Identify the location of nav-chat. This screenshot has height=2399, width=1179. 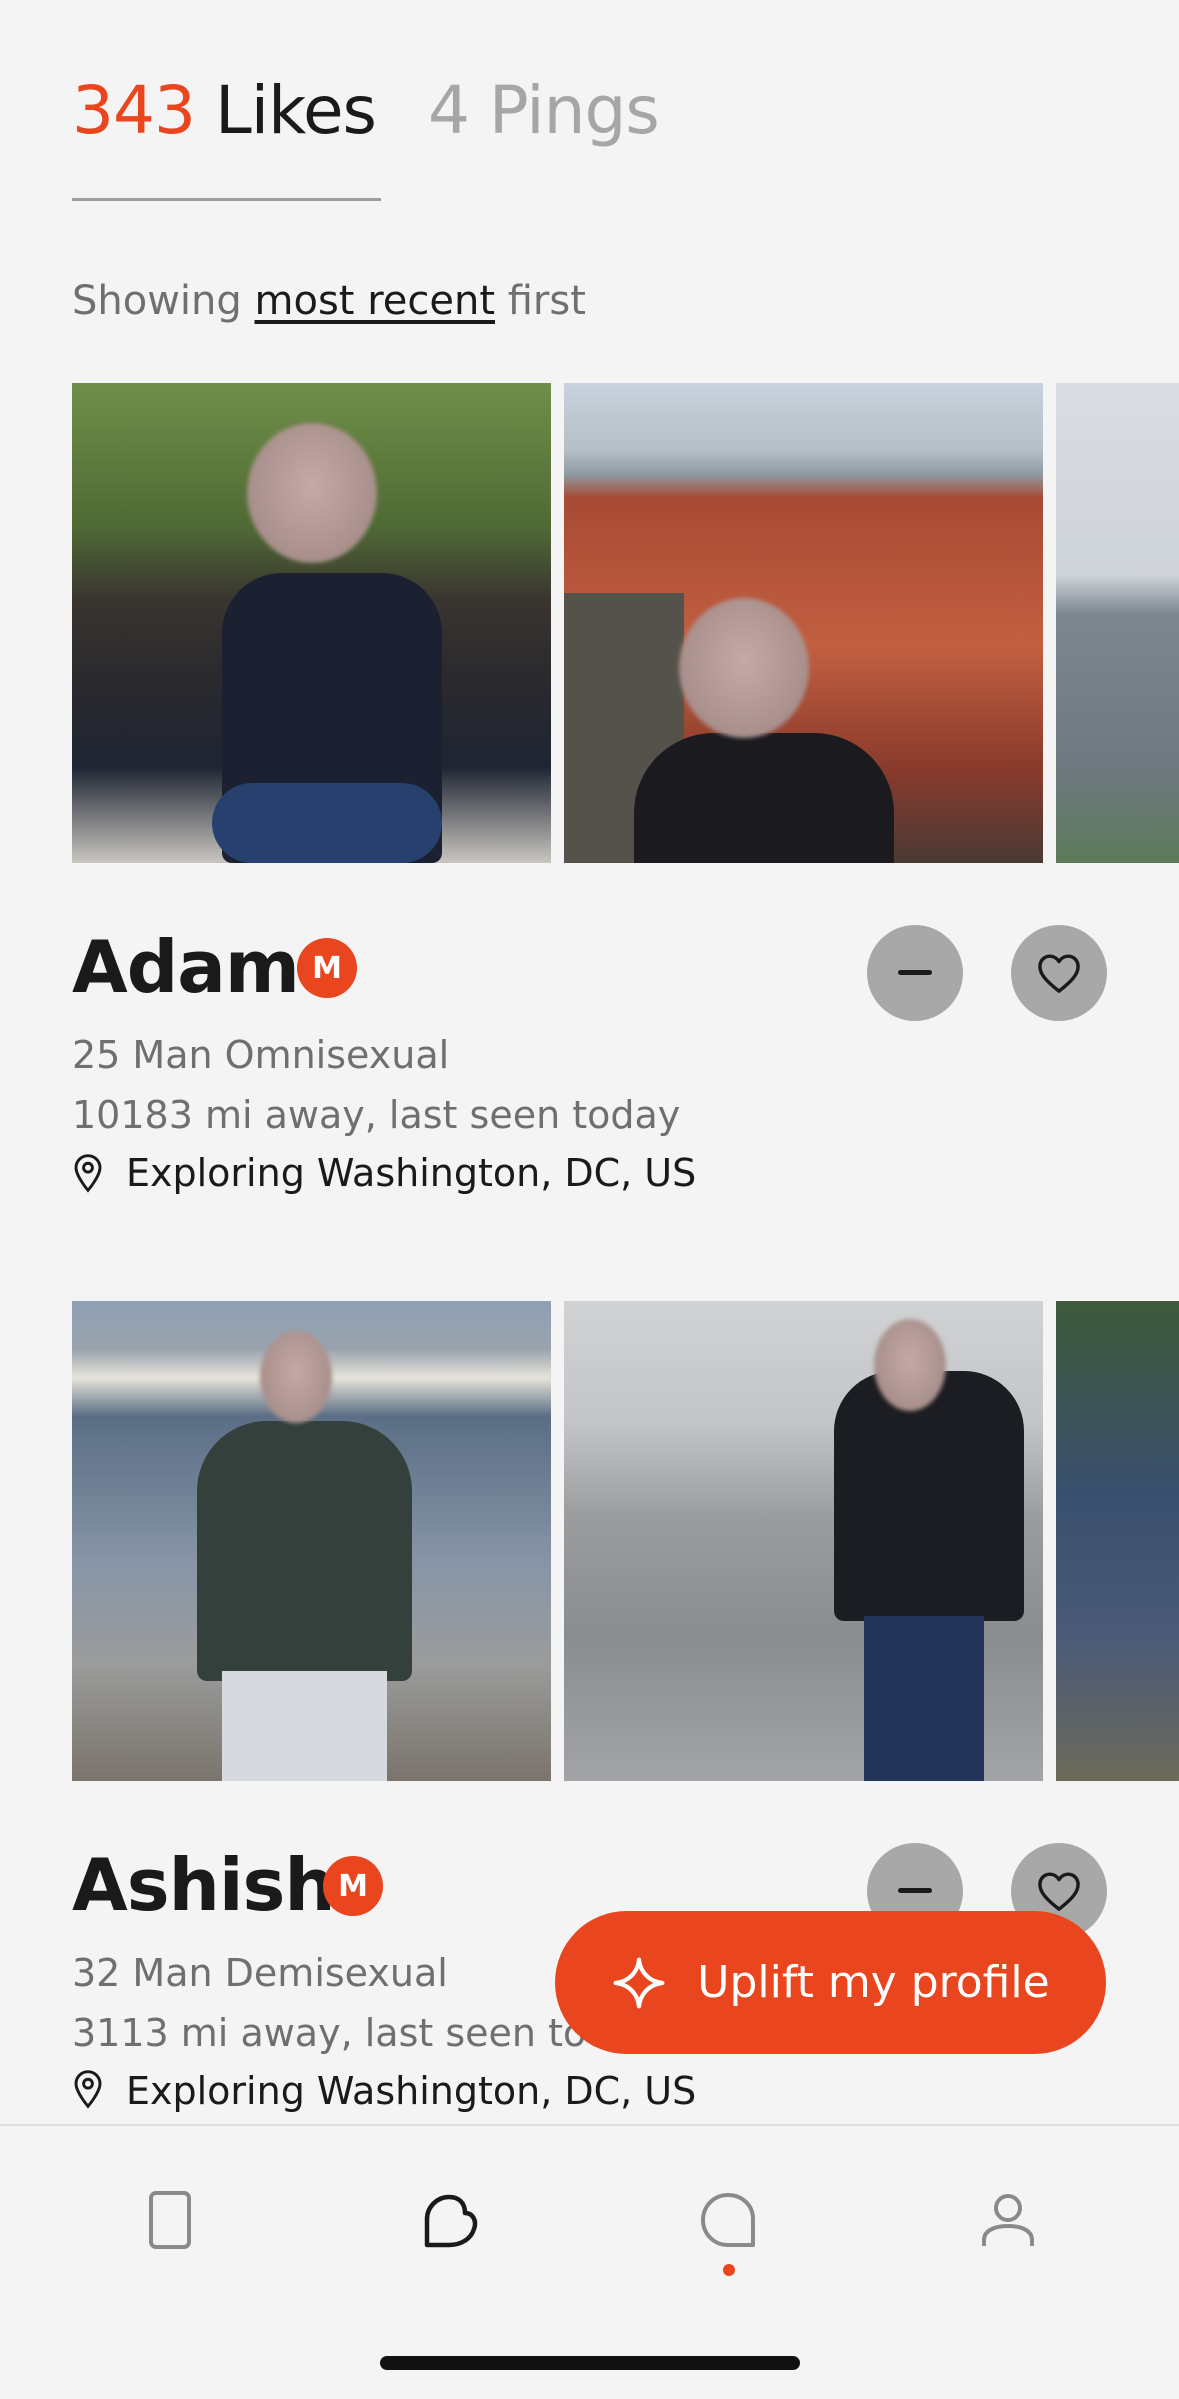
(728, 2220).